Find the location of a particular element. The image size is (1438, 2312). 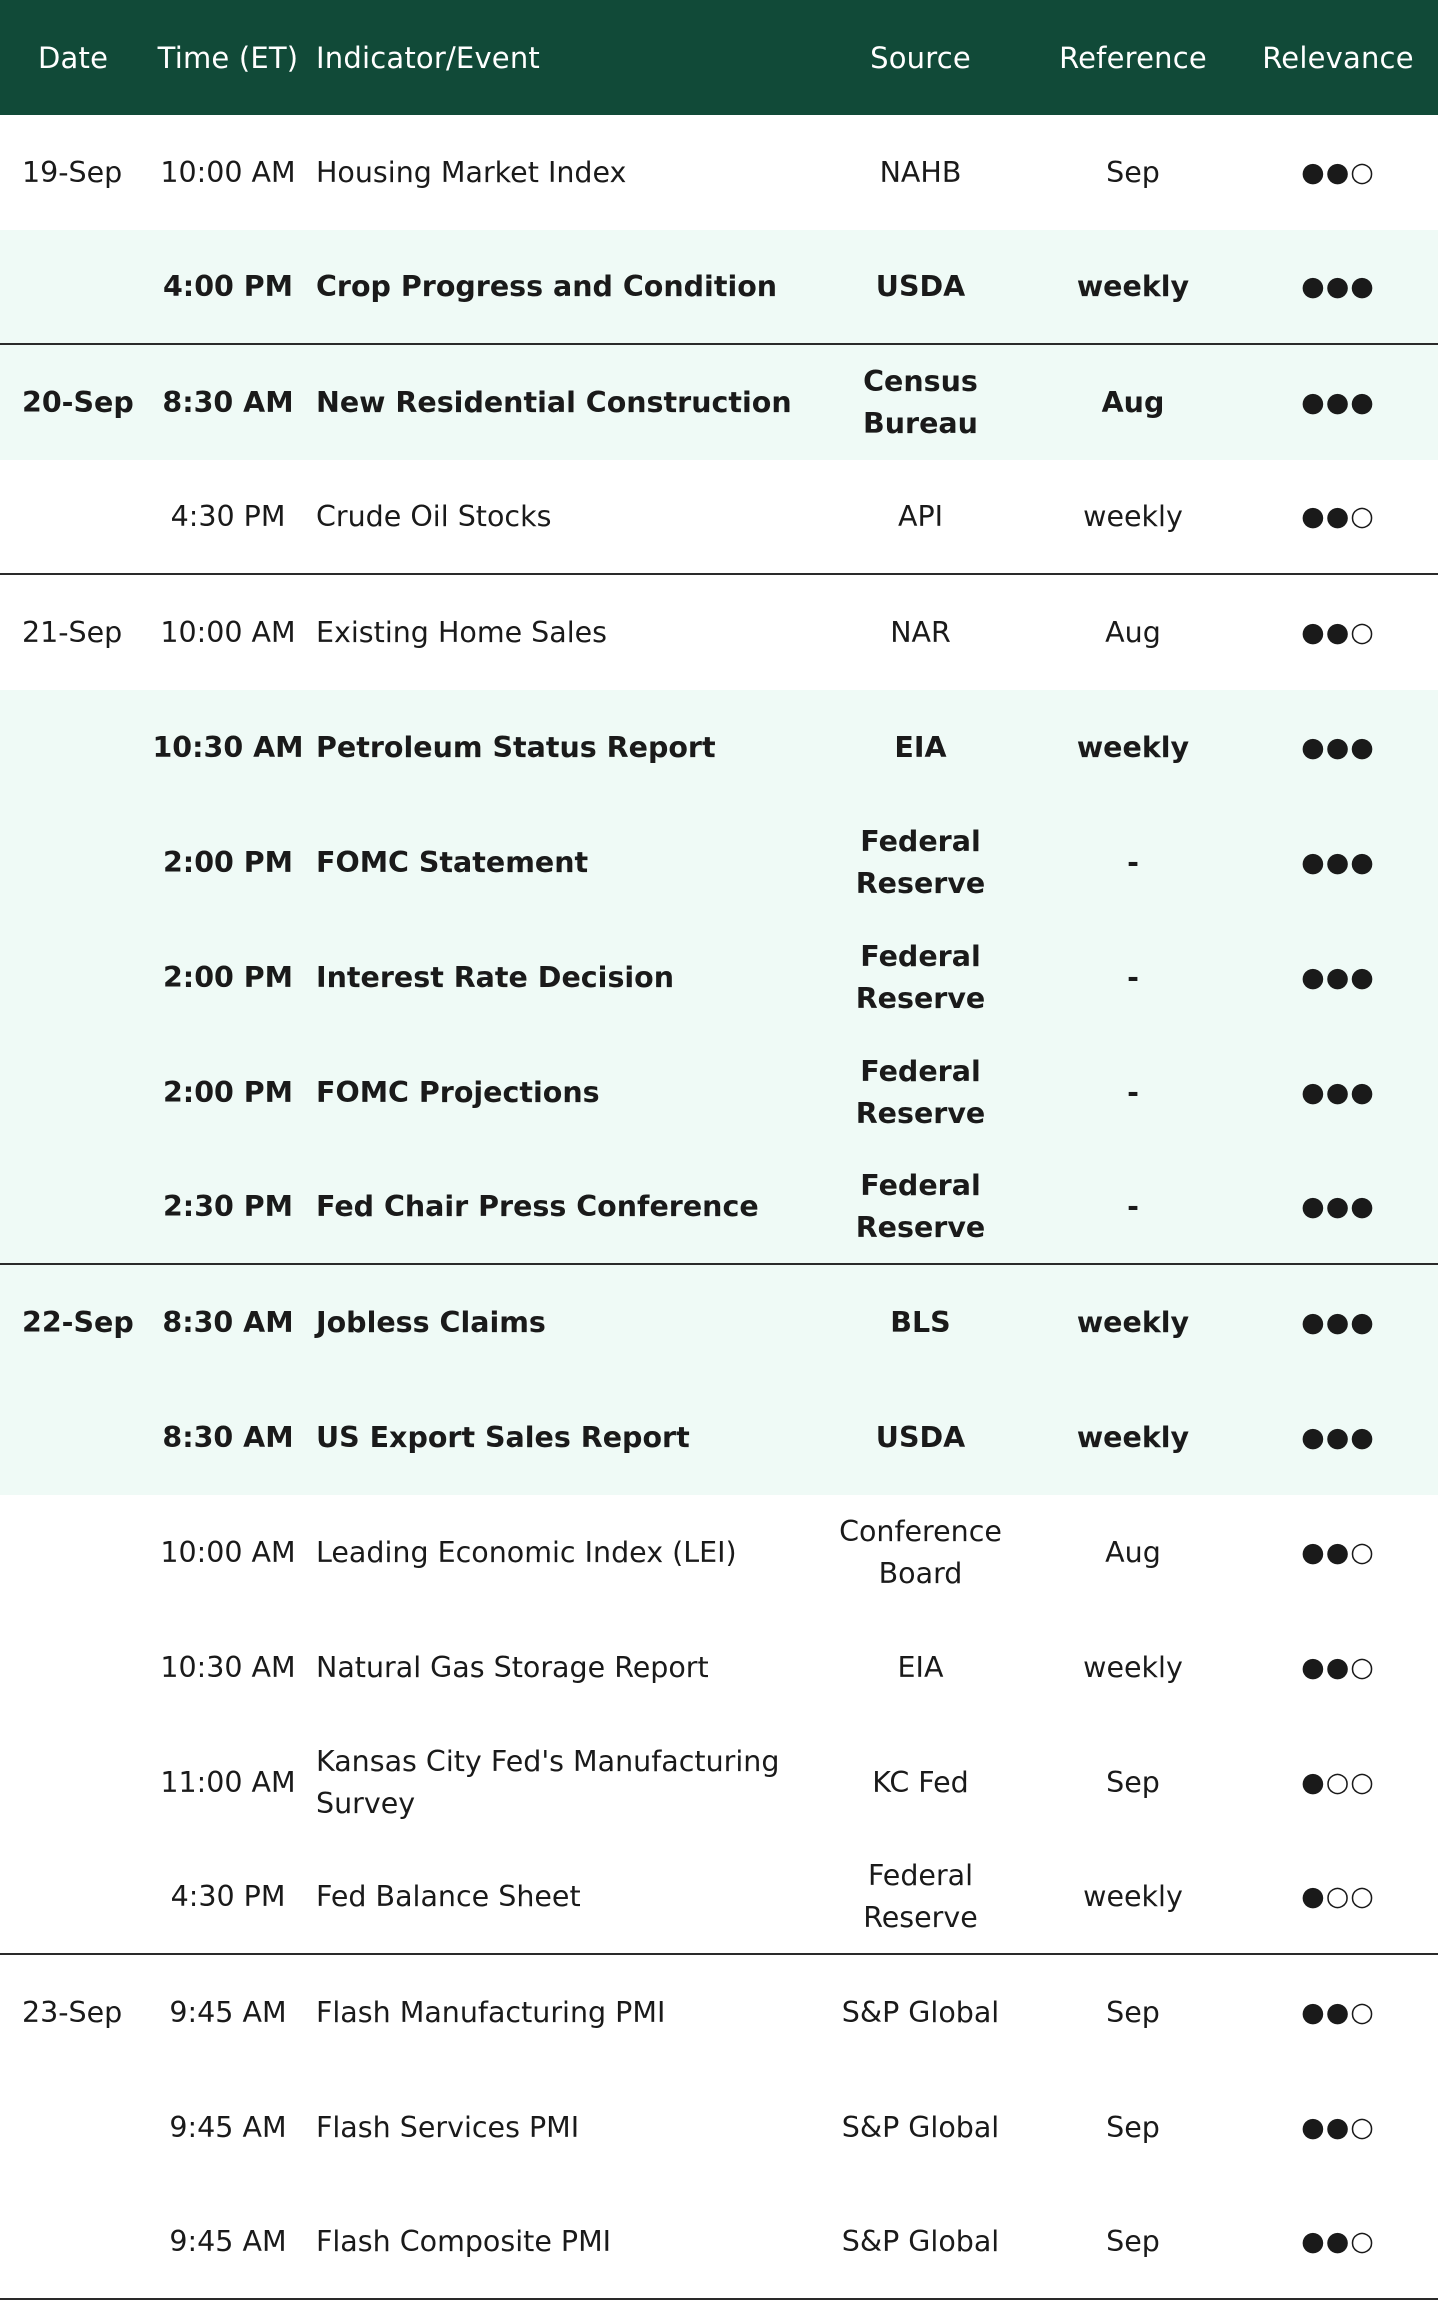

header-time: Time (ET) is located at coordinates (228, 57).